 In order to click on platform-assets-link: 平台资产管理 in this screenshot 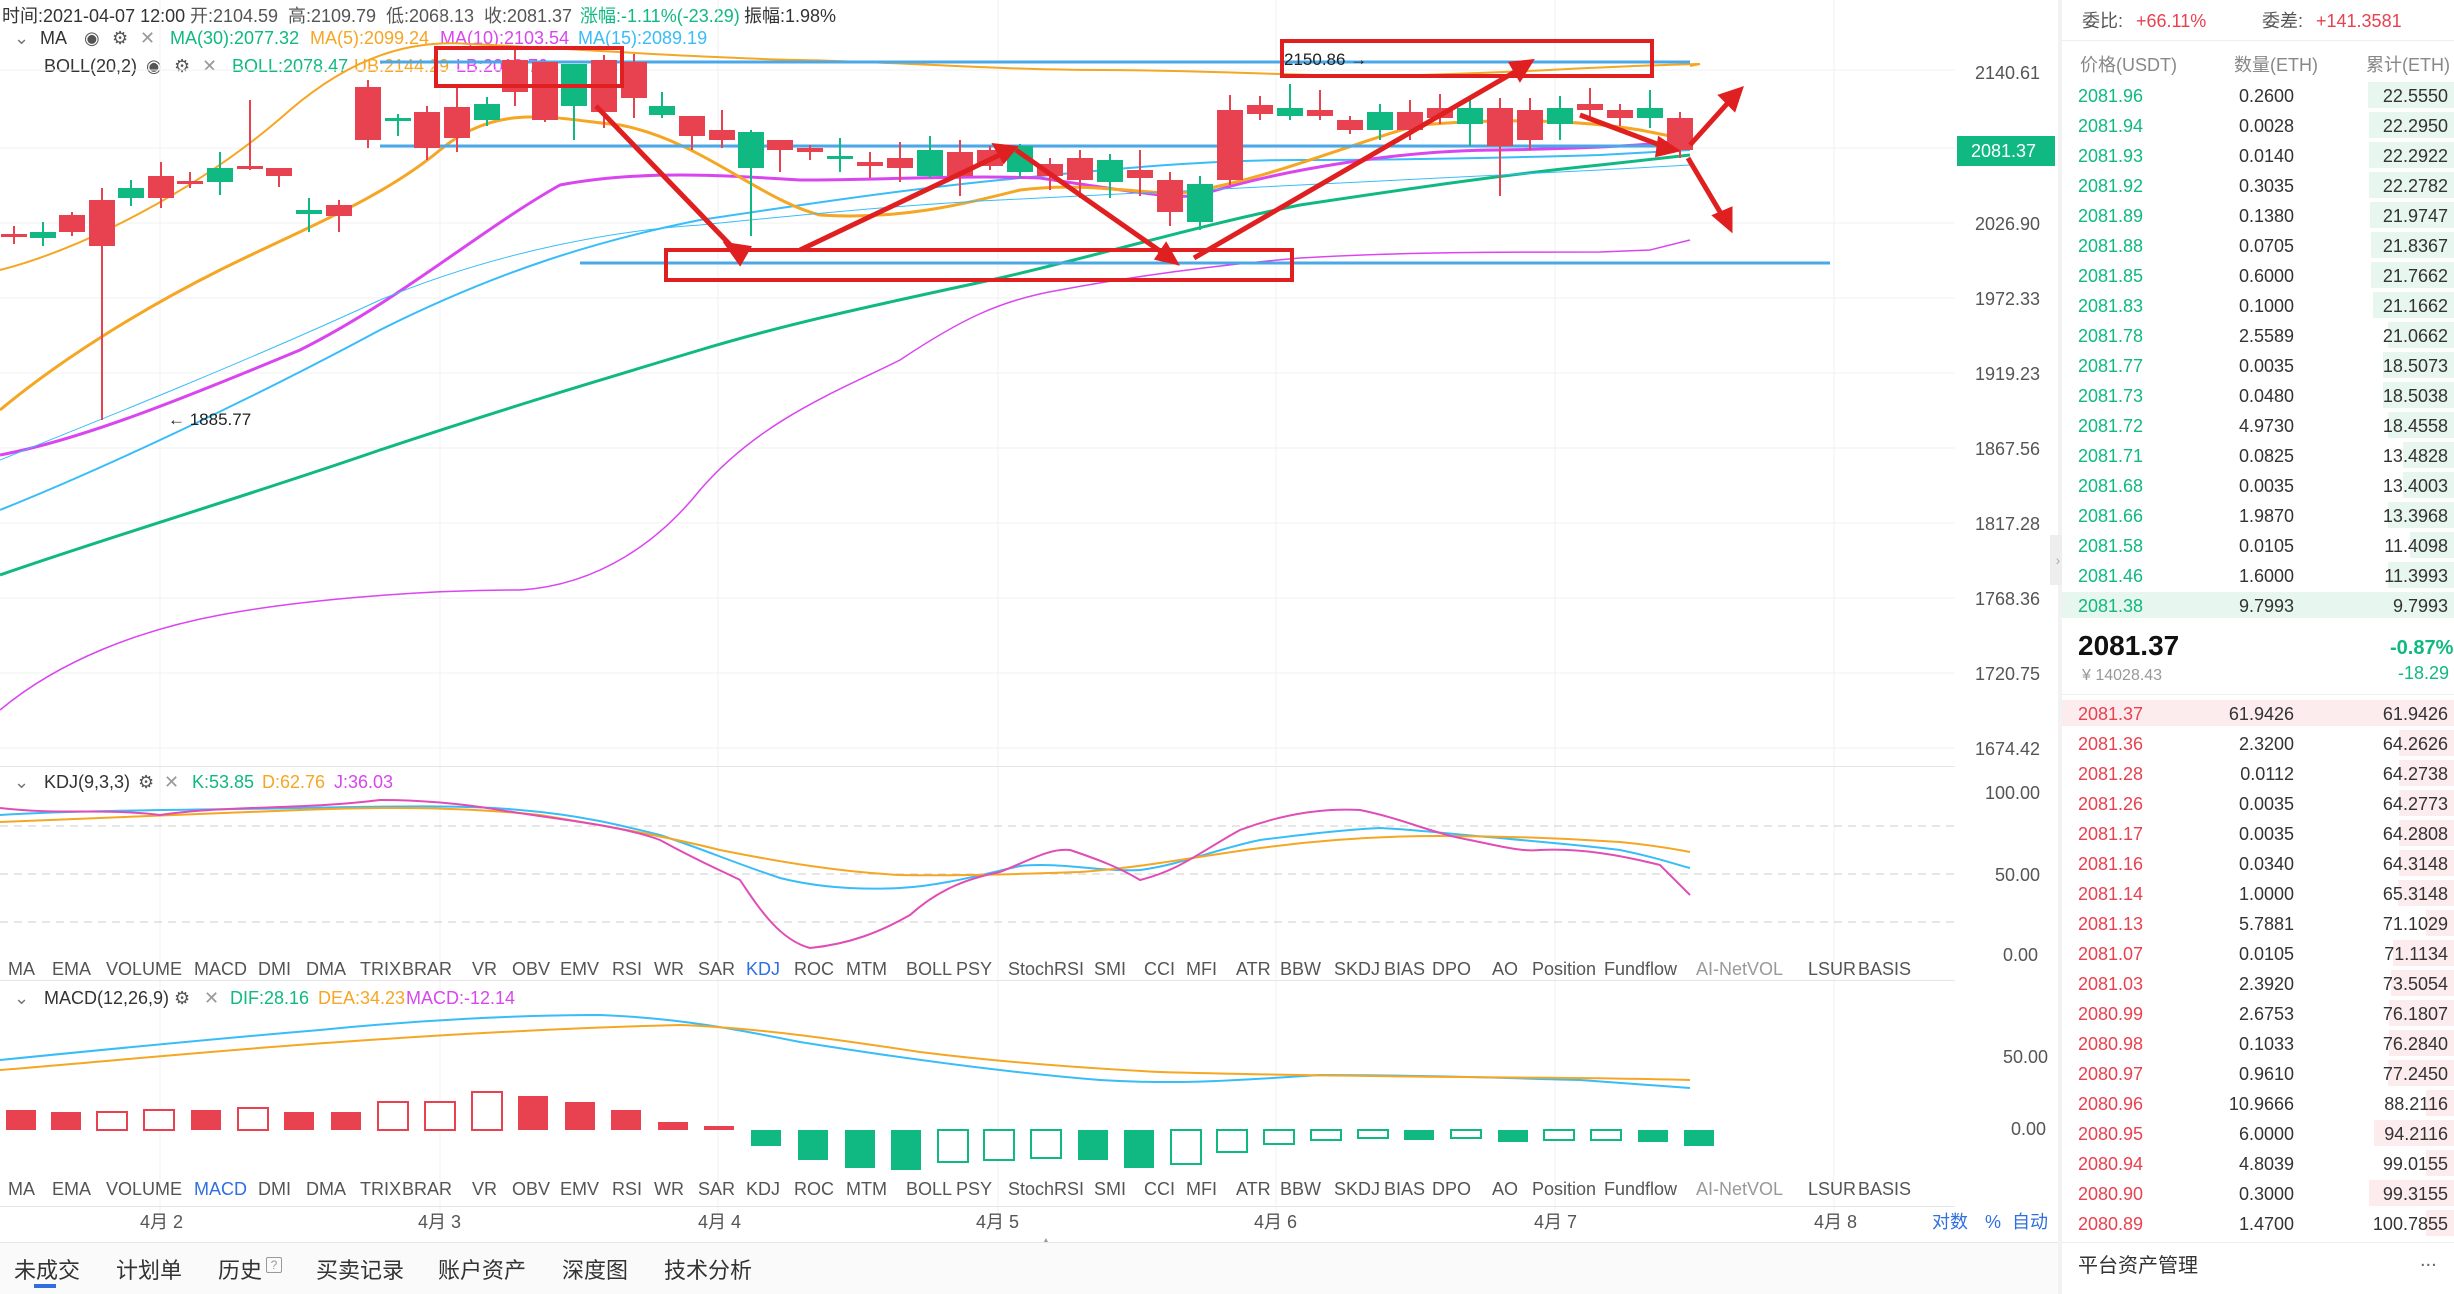, I will do `click(2138, 1266)`.